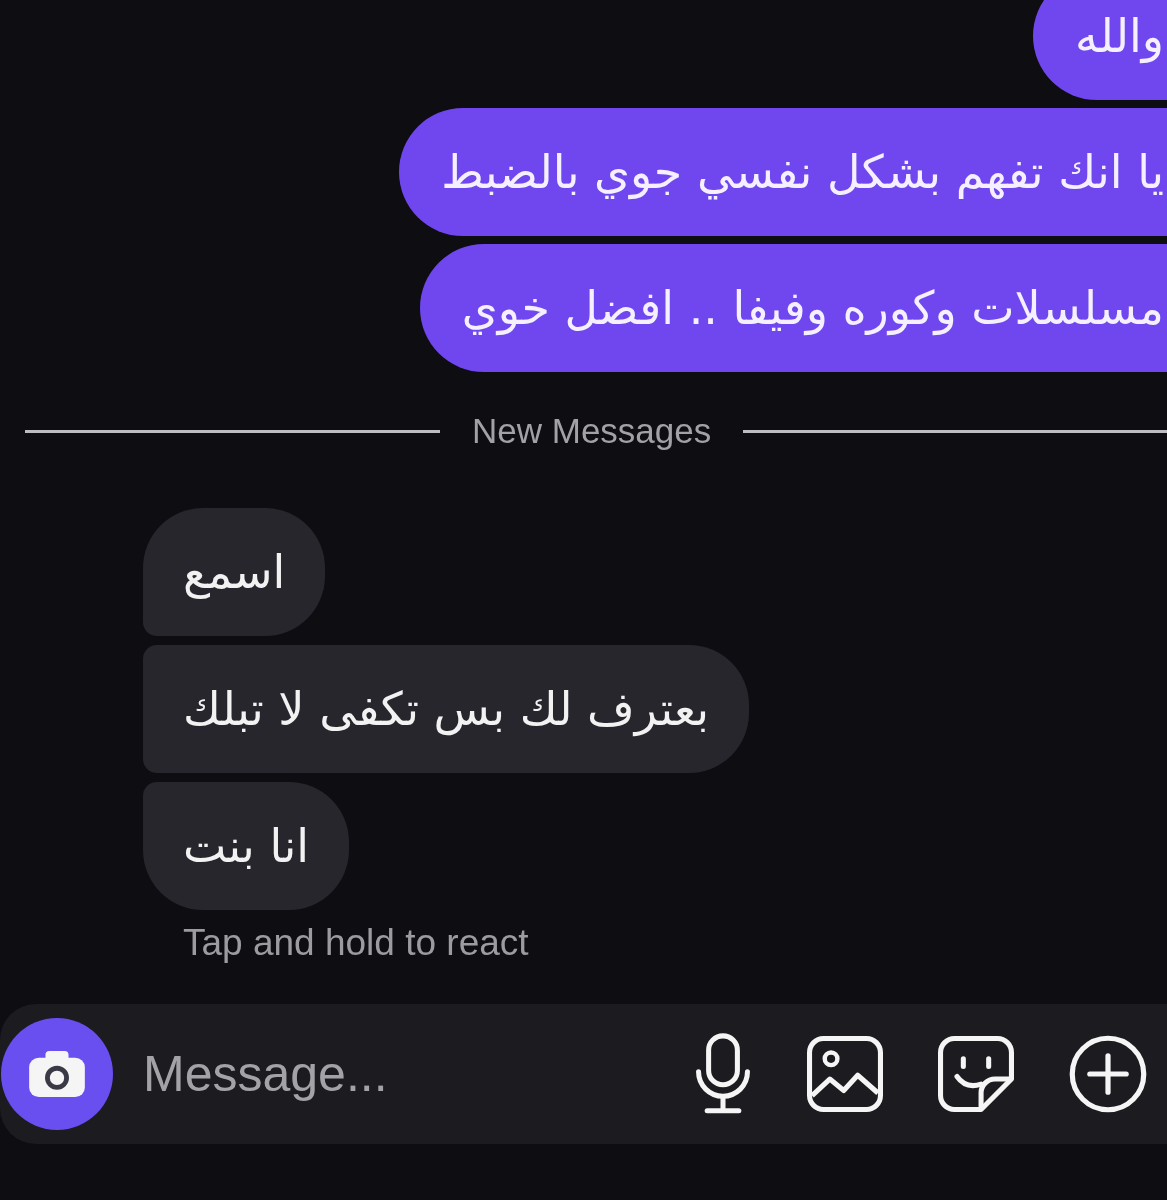  I want to click on received-message-bubble: انا بنت, so click(246, 846).